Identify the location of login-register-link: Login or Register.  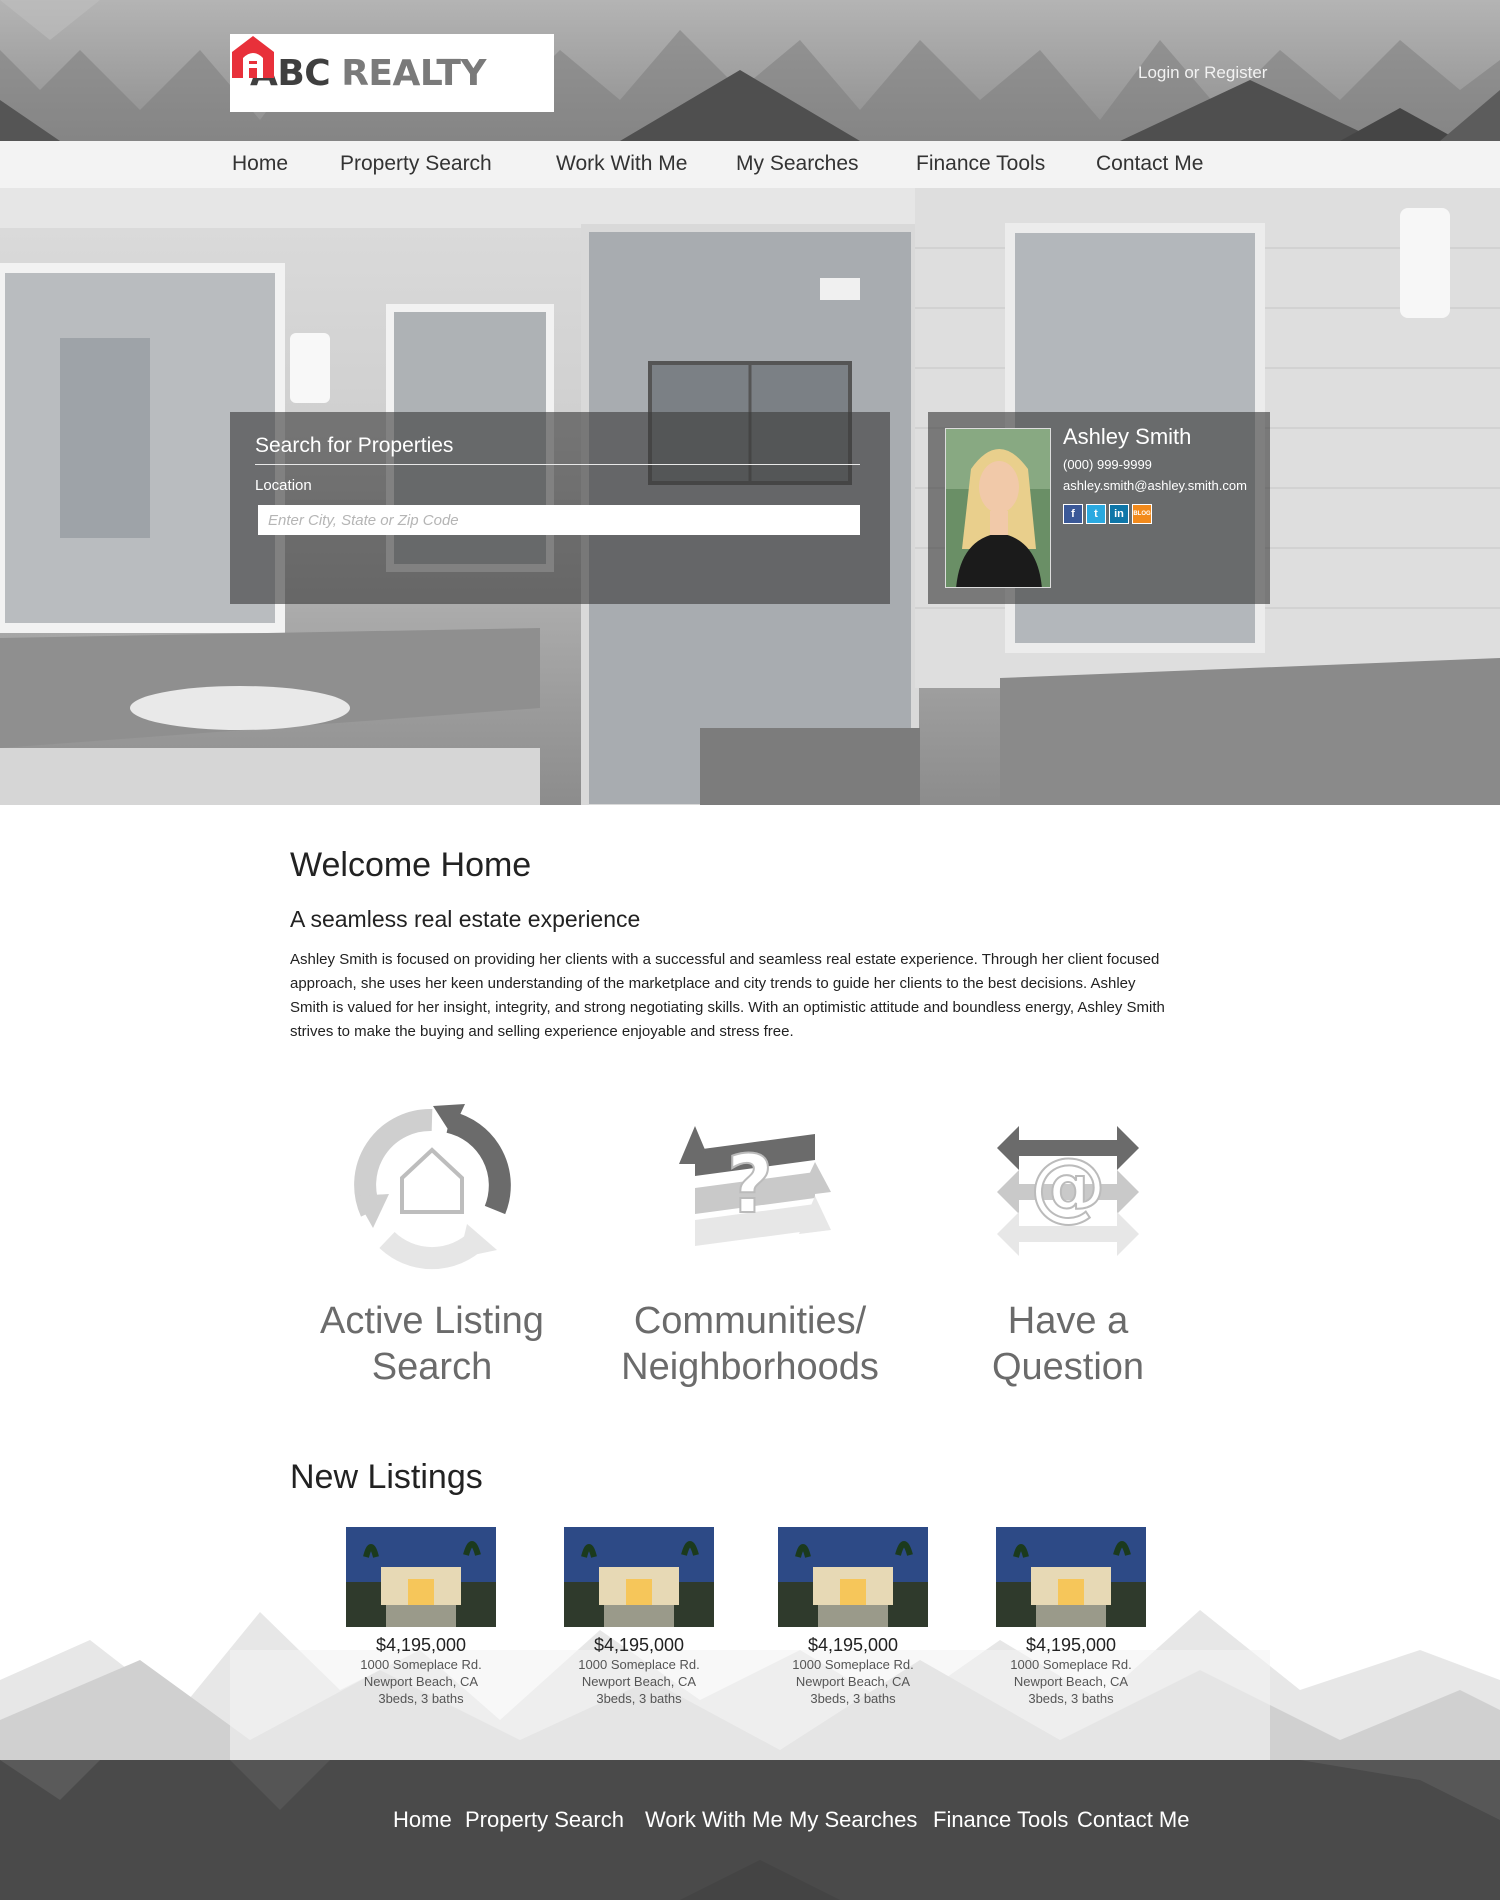
(1202, 73).